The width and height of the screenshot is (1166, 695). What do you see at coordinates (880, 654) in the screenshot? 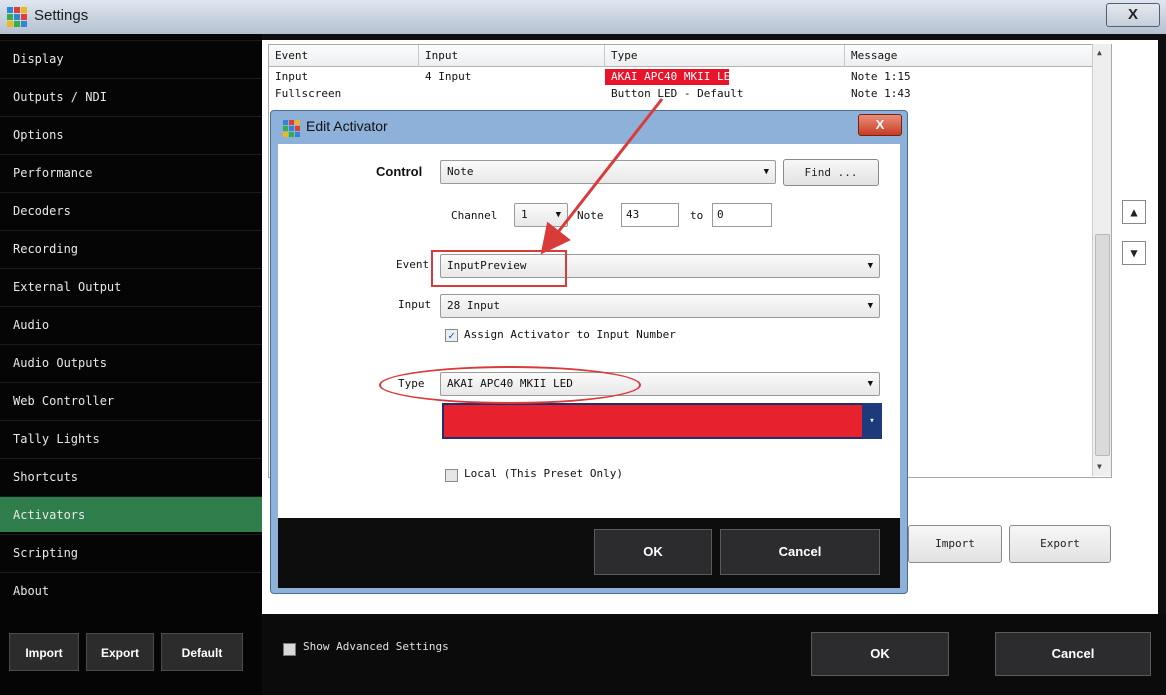
I see `settings-ok-button: OK` at bounding box center [880, 654].